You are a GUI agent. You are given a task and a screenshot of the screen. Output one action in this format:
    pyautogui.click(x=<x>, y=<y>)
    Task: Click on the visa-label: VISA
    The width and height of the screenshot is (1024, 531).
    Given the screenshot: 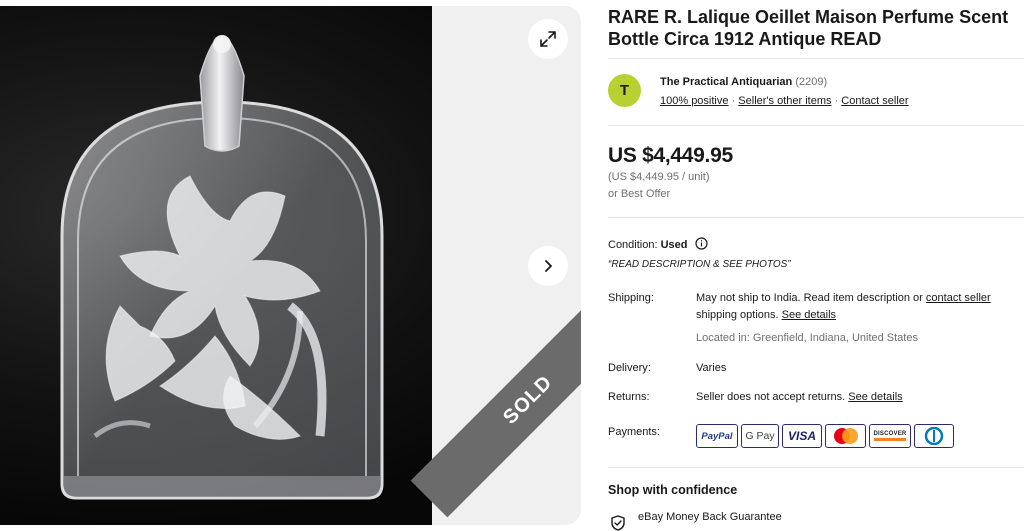 What is the action you would take?
    pyautogui.click(x=801, y=436)
    